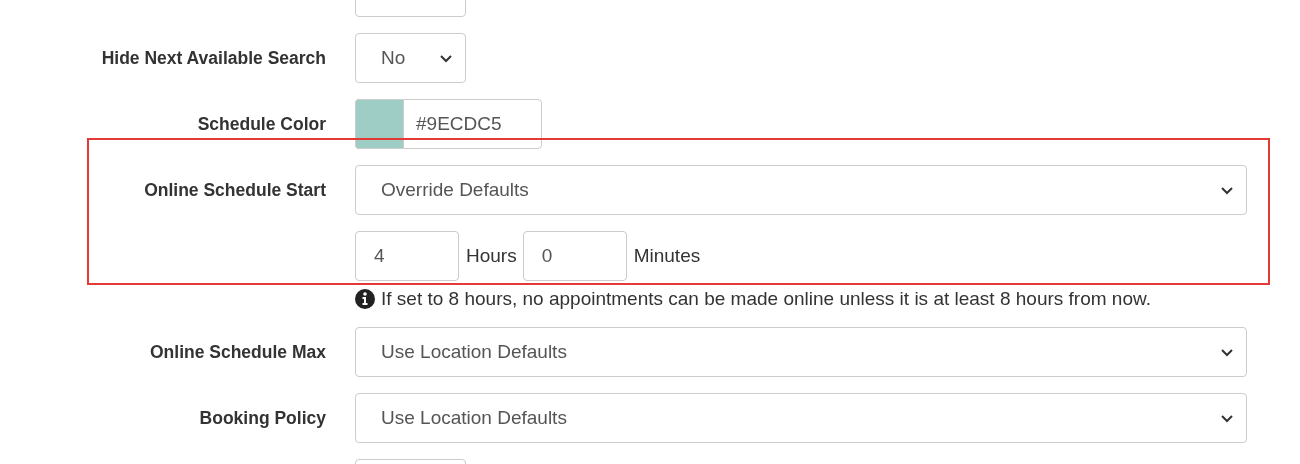 The height and width of the screenshot is (464, 1300). I want to click on input-field: 0, so click(574, 256).